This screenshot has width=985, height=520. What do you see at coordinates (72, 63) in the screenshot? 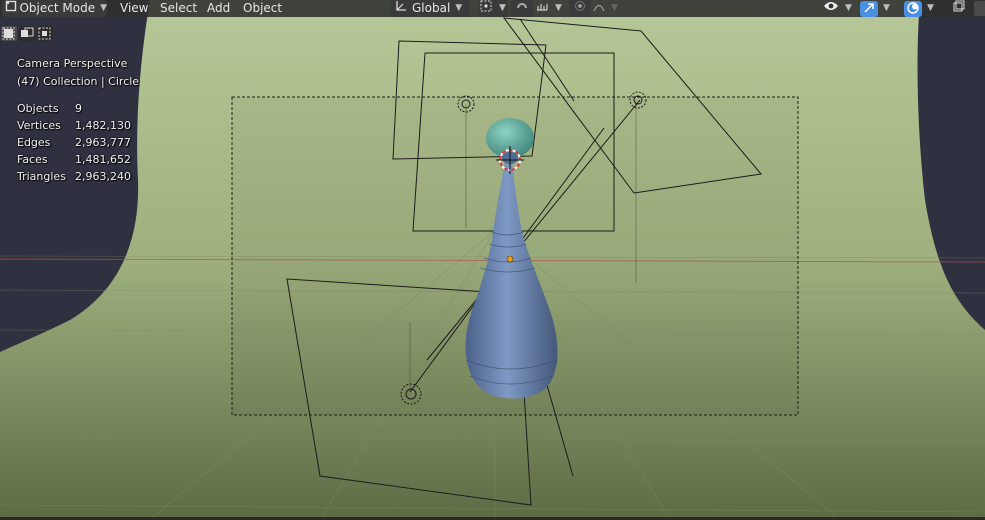
I see `view-name: Camera Perspective` at bounding box center [72, 63].